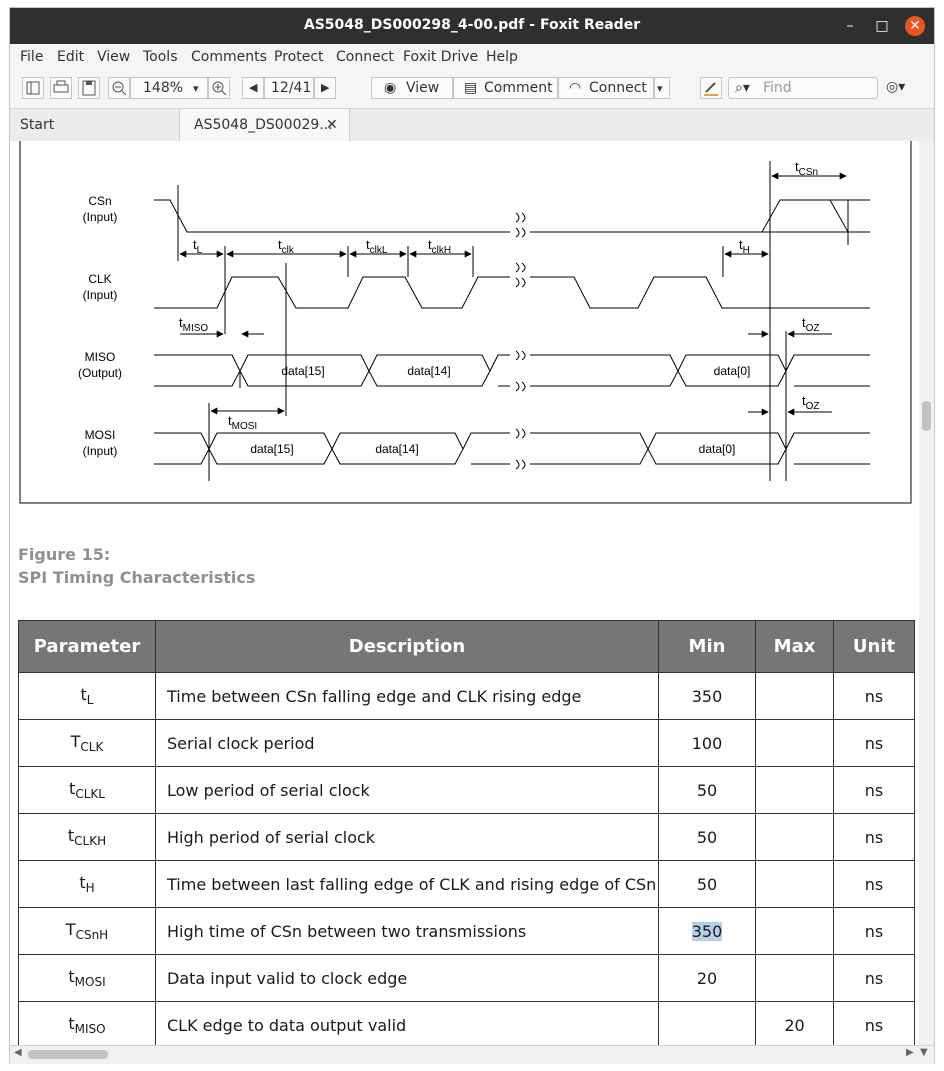 This screenshot has width=944, height=1071. I want to click on next-page-icon: ▶, so click(325, 88).